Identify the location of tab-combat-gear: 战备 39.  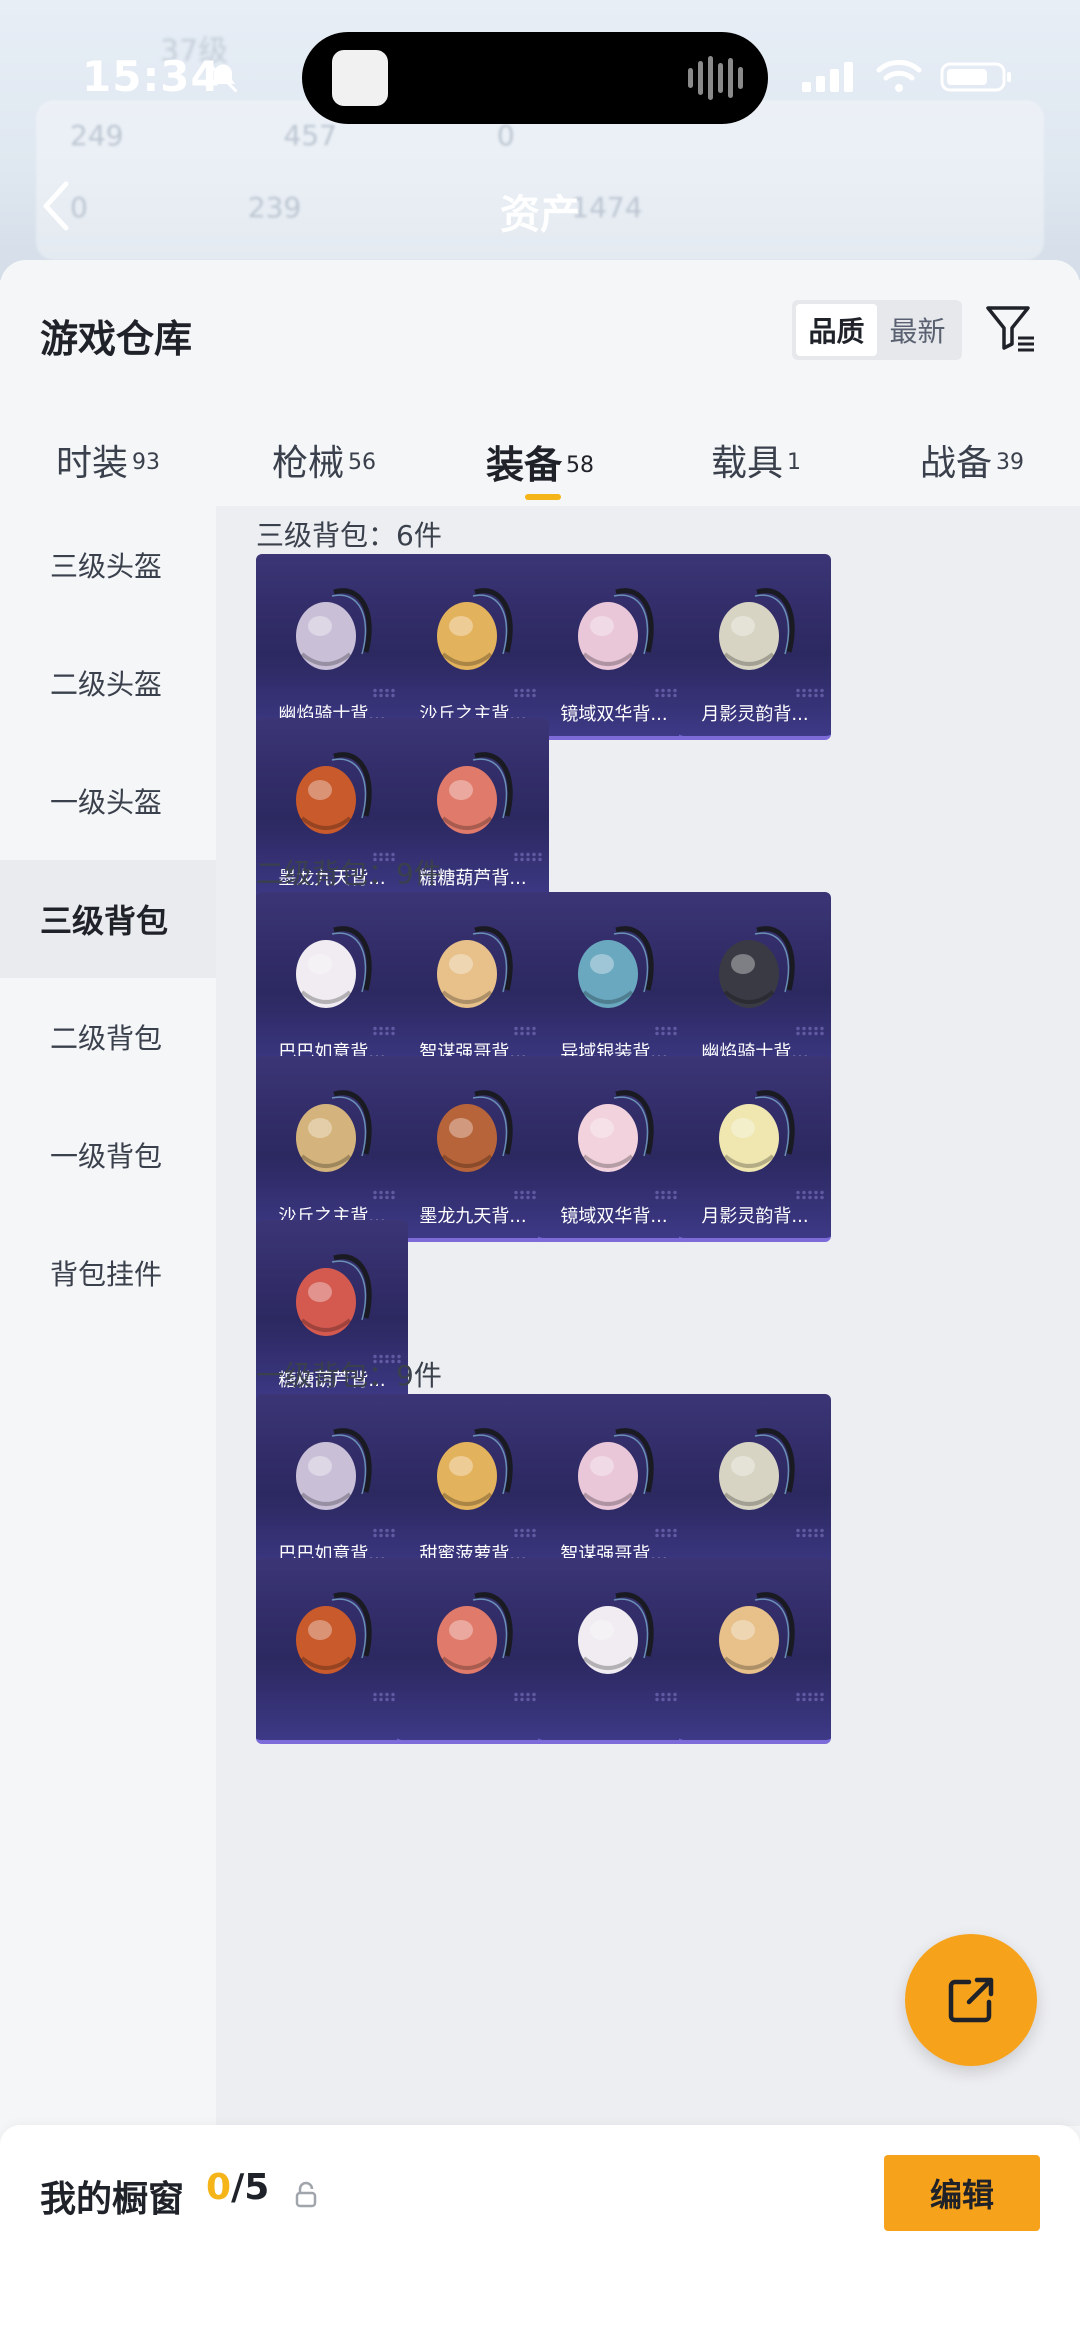
(972, 463).